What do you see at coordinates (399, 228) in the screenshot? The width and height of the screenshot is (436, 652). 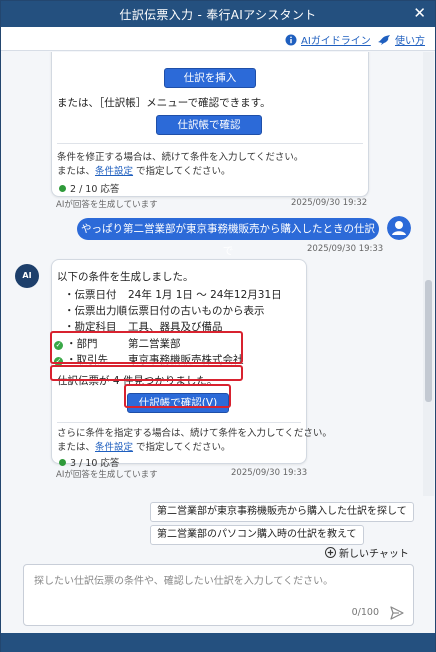 I see `user-avatar-icon` at bounding box center [399, 228].